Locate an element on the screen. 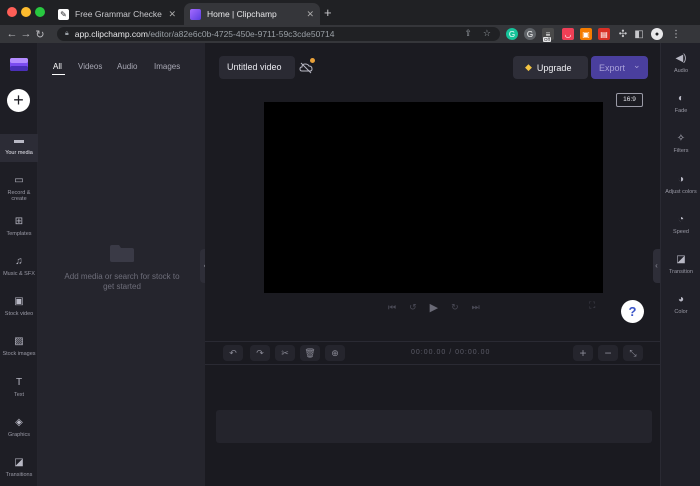  transitions-icon: ◪ is located at coordinates (19, 462).